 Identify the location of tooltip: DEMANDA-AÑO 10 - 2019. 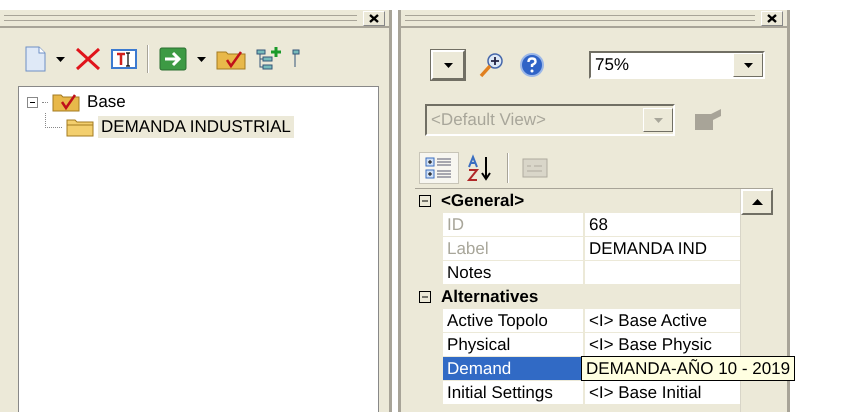
(688, 368).